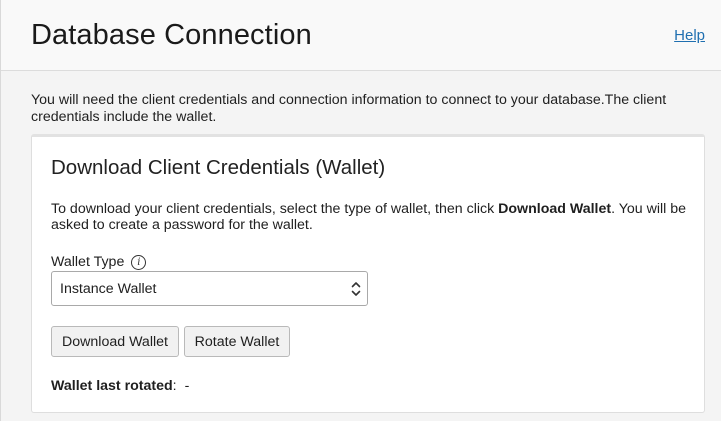  I want to click on wallet-type-select: Instance Wallet, so click(209, 288).